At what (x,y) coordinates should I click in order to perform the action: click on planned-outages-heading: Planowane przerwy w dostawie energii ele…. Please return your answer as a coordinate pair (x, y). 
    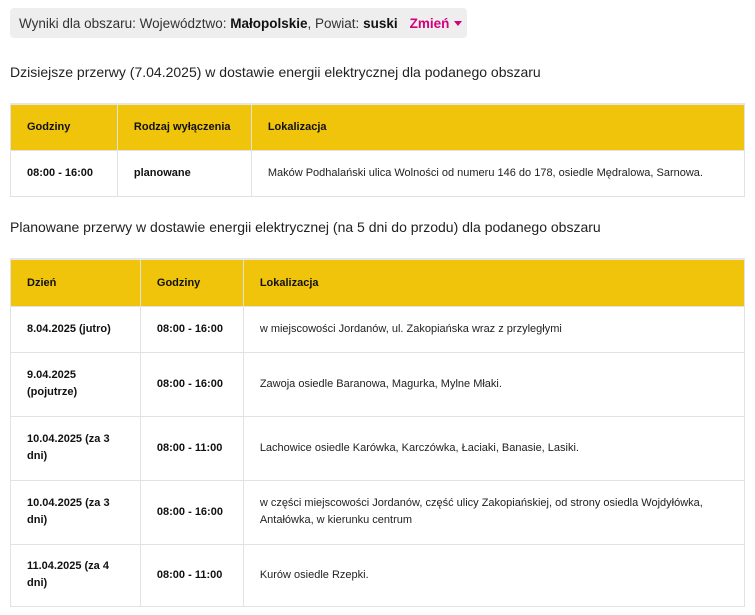
    Looking at the image, I should click on (305, 227).